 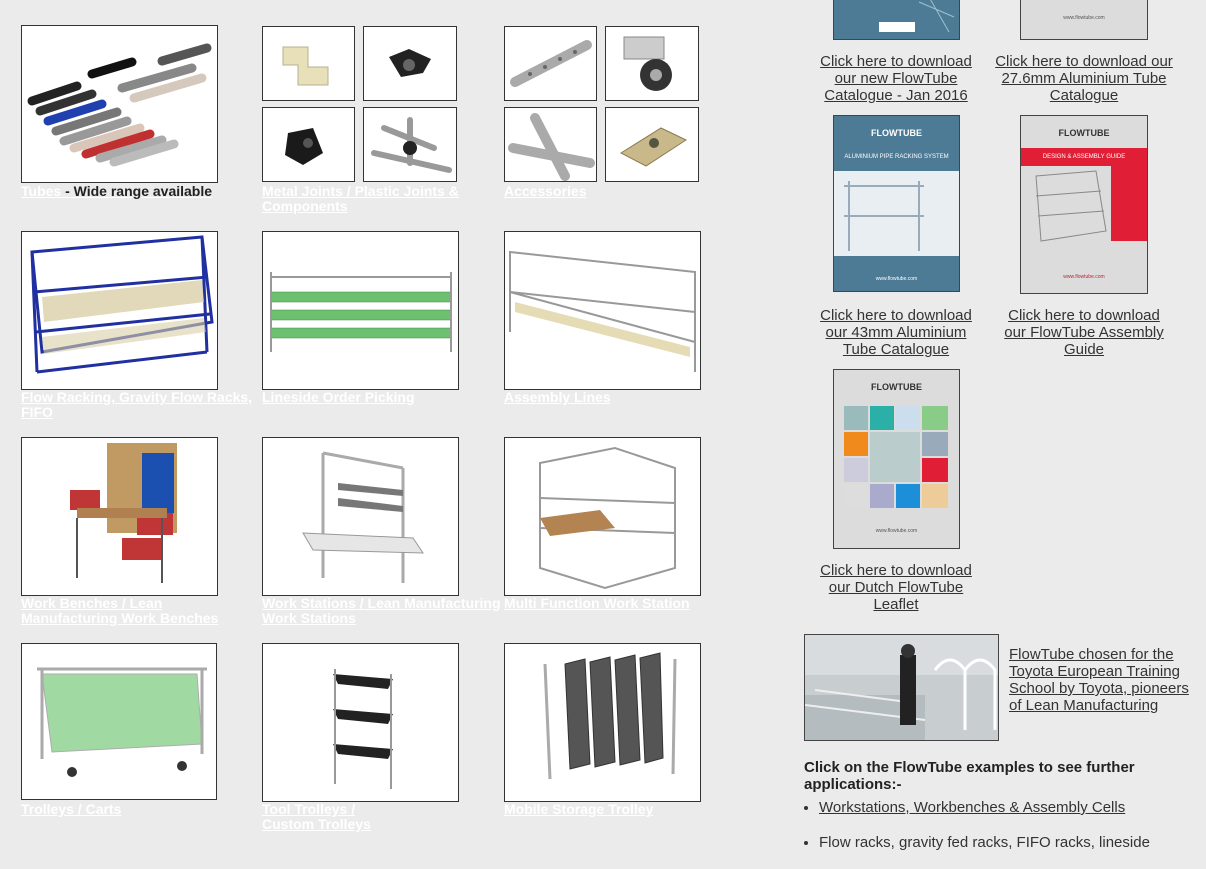 I want to click on assembly-lines-caption: Assembly Lines, so click(x=604, y=397).